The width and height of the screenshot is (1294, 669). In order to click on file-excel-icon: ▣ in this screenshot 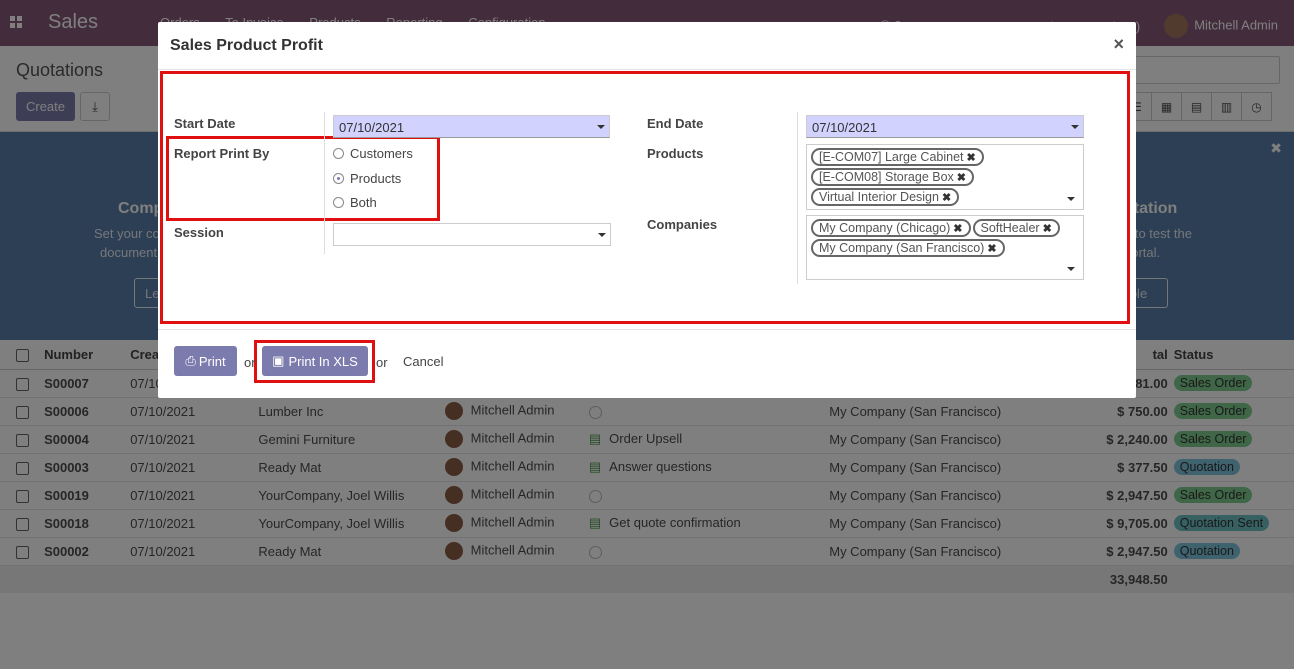, I will do `click(278, 360)`.